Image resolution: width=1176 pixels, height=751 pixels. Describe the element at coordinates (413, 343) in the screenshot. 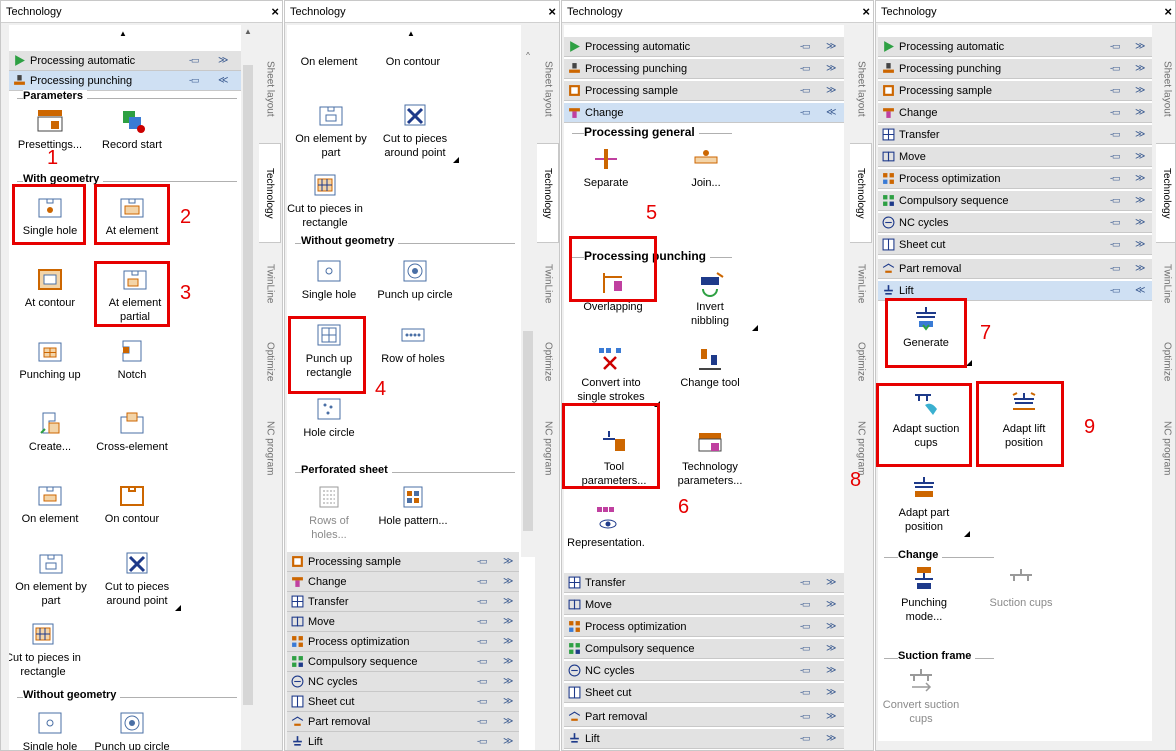

I see `row-of-holes-button: Row of holes` at that location.